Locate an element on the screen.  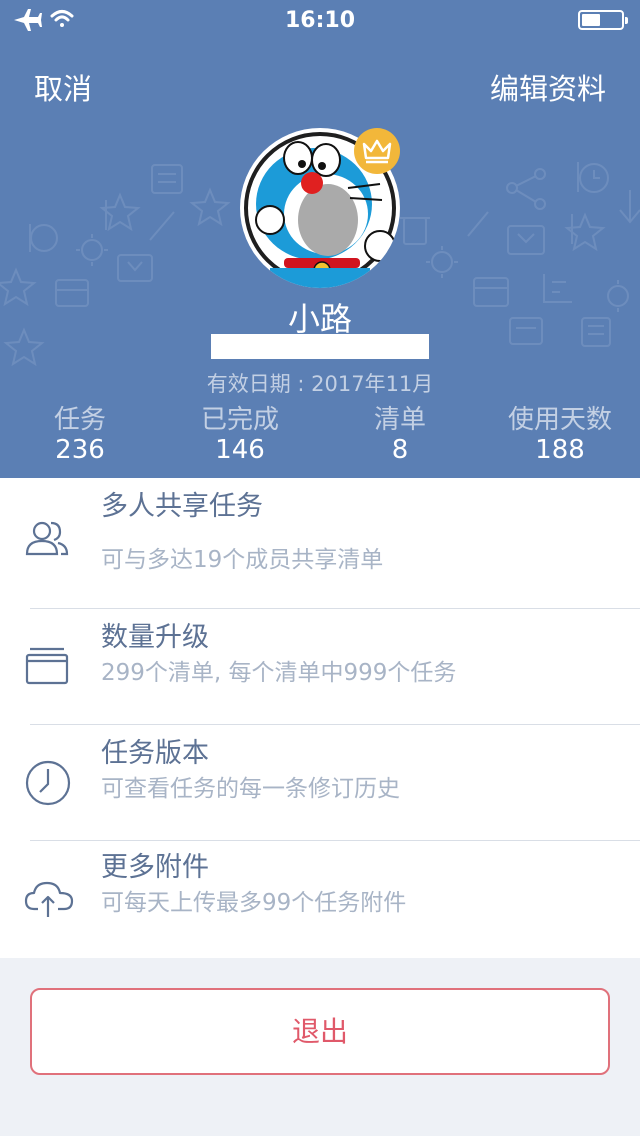
feature-title: 数量升级 is located at coordinates (155, 637).